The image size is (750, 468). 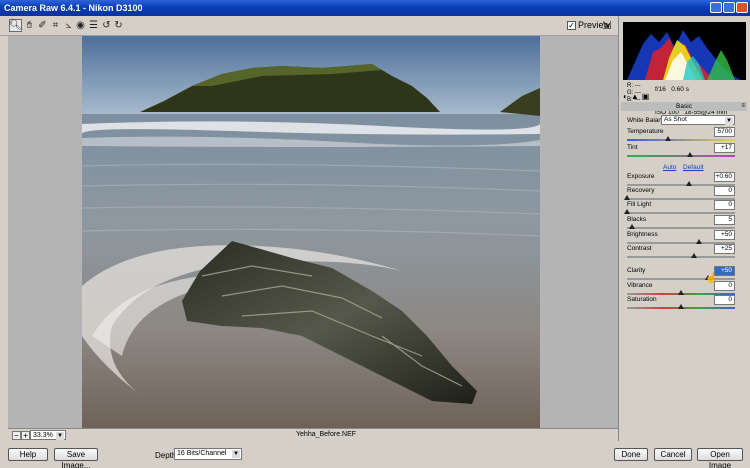 I want to click on brightness-value: +50, so click(x=724, y=235).